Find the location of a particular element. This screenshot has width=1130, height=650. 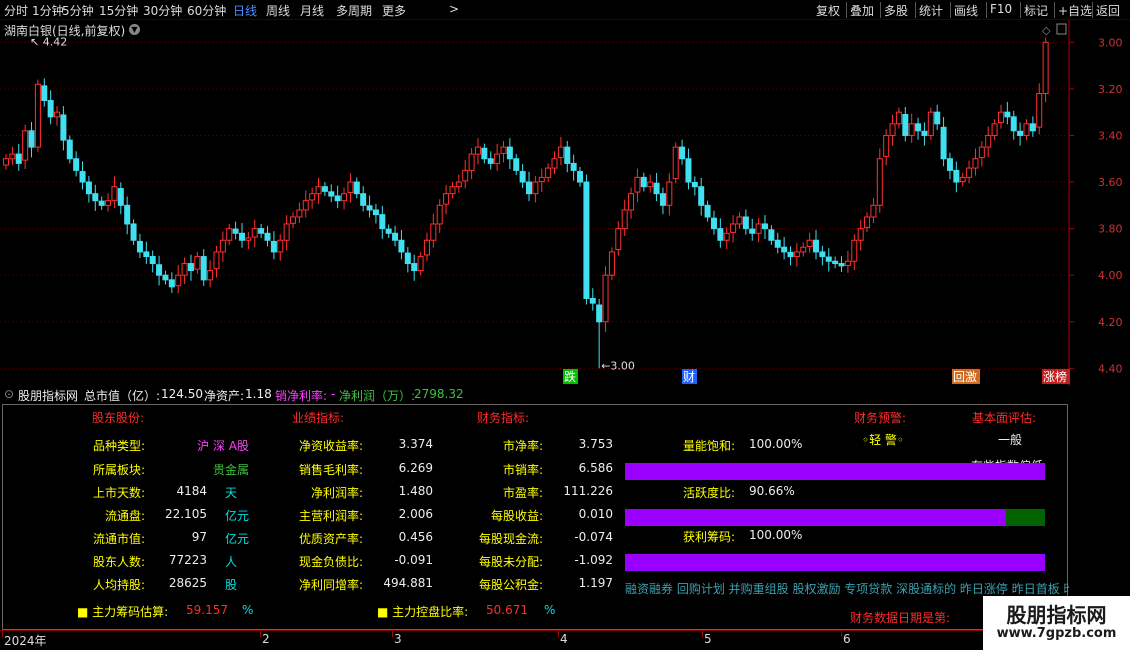

tool-button-7: +自选 is located at coordinates (1075, 10).